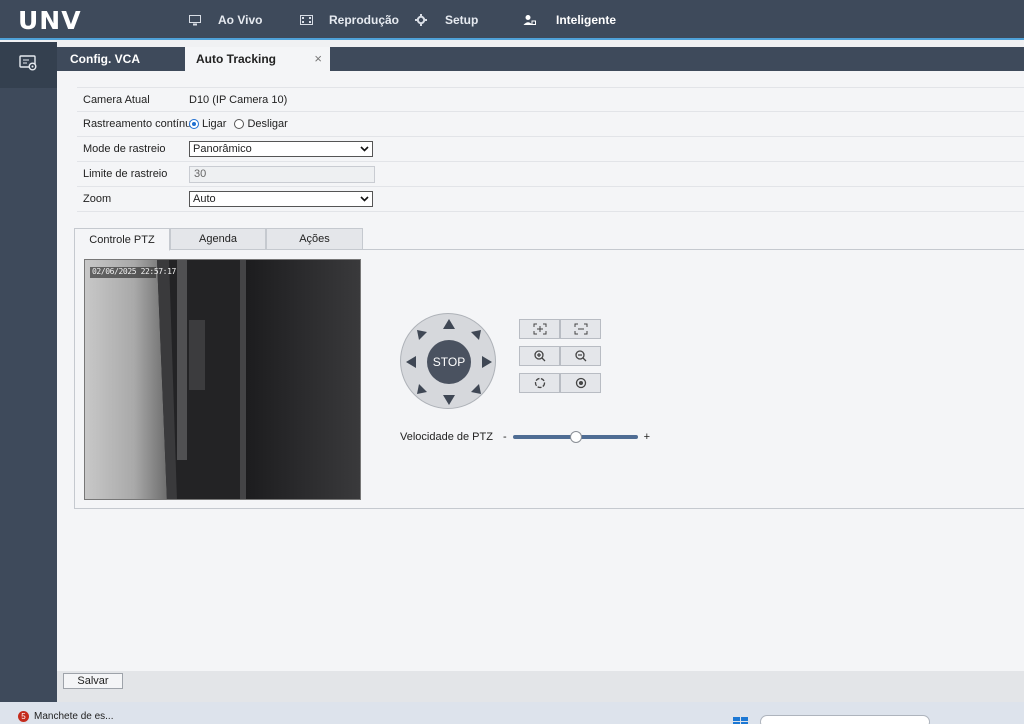 The image size is (1024, 724). I want to click on nav-label: Ao Vivo, so click(240, 20).